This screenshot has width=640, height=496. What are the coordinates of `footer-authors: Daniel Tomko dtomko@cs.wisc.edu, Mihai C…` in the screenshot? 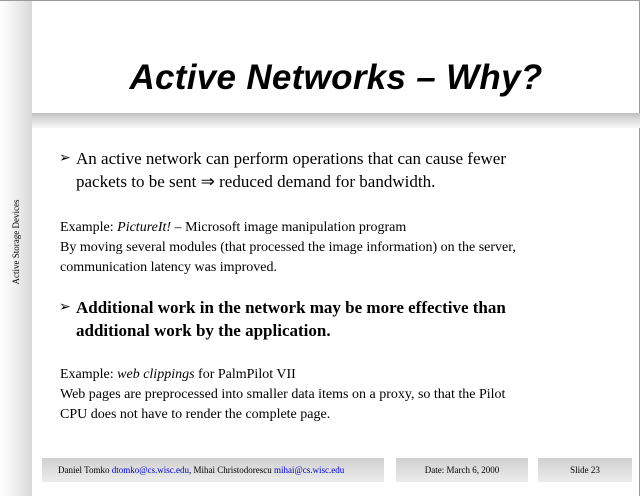 It's located at (213, 470).